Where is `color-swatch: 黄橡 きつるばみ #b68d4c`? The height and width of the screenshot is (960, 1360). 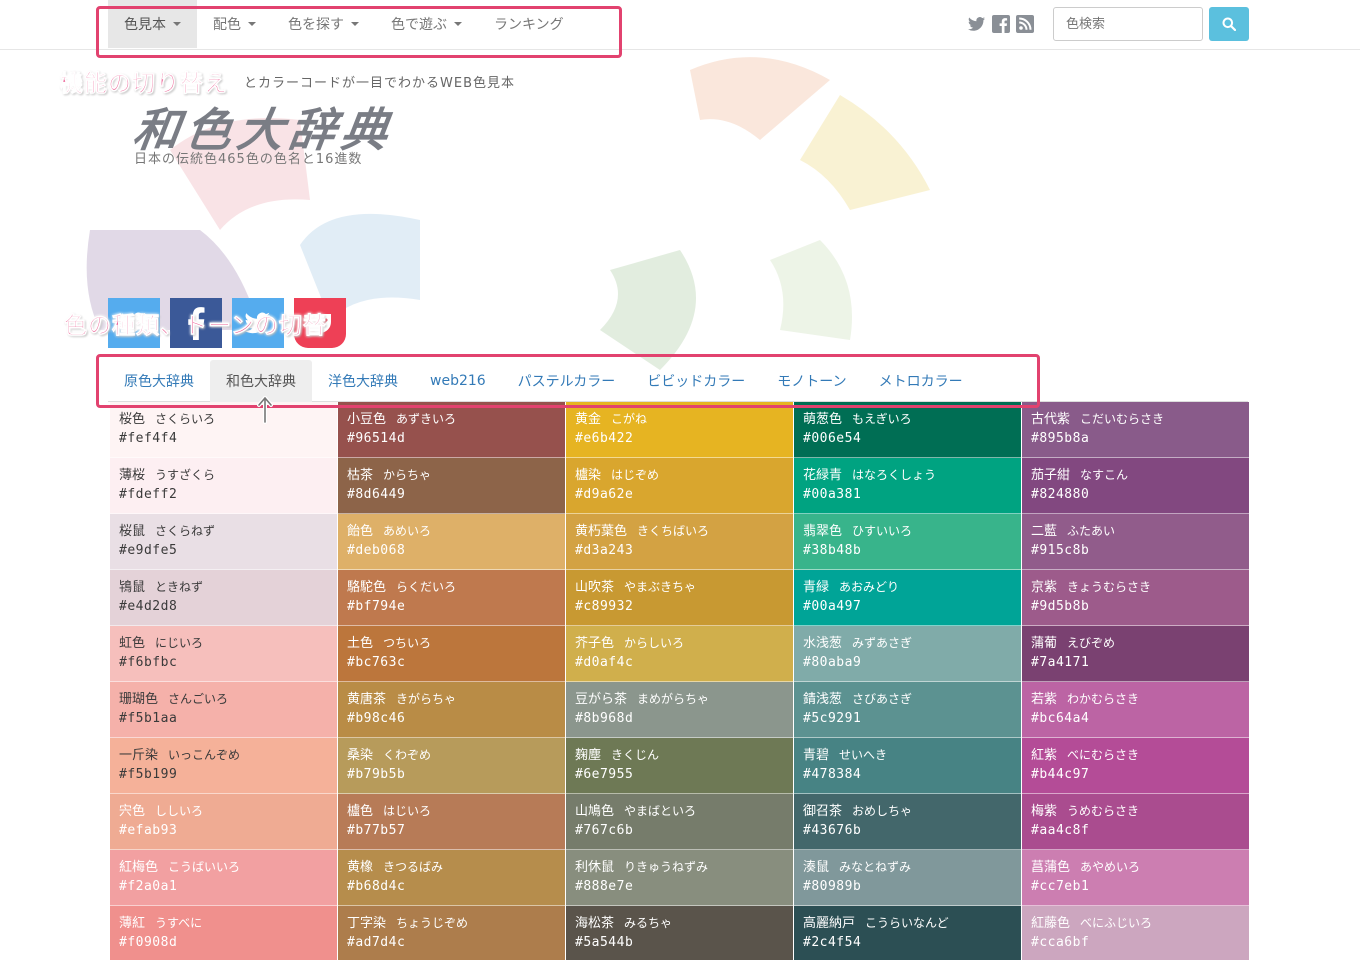 color-swatch: 黄橡 きつるばみ #b68d4c is located at coordinates (451, 878).